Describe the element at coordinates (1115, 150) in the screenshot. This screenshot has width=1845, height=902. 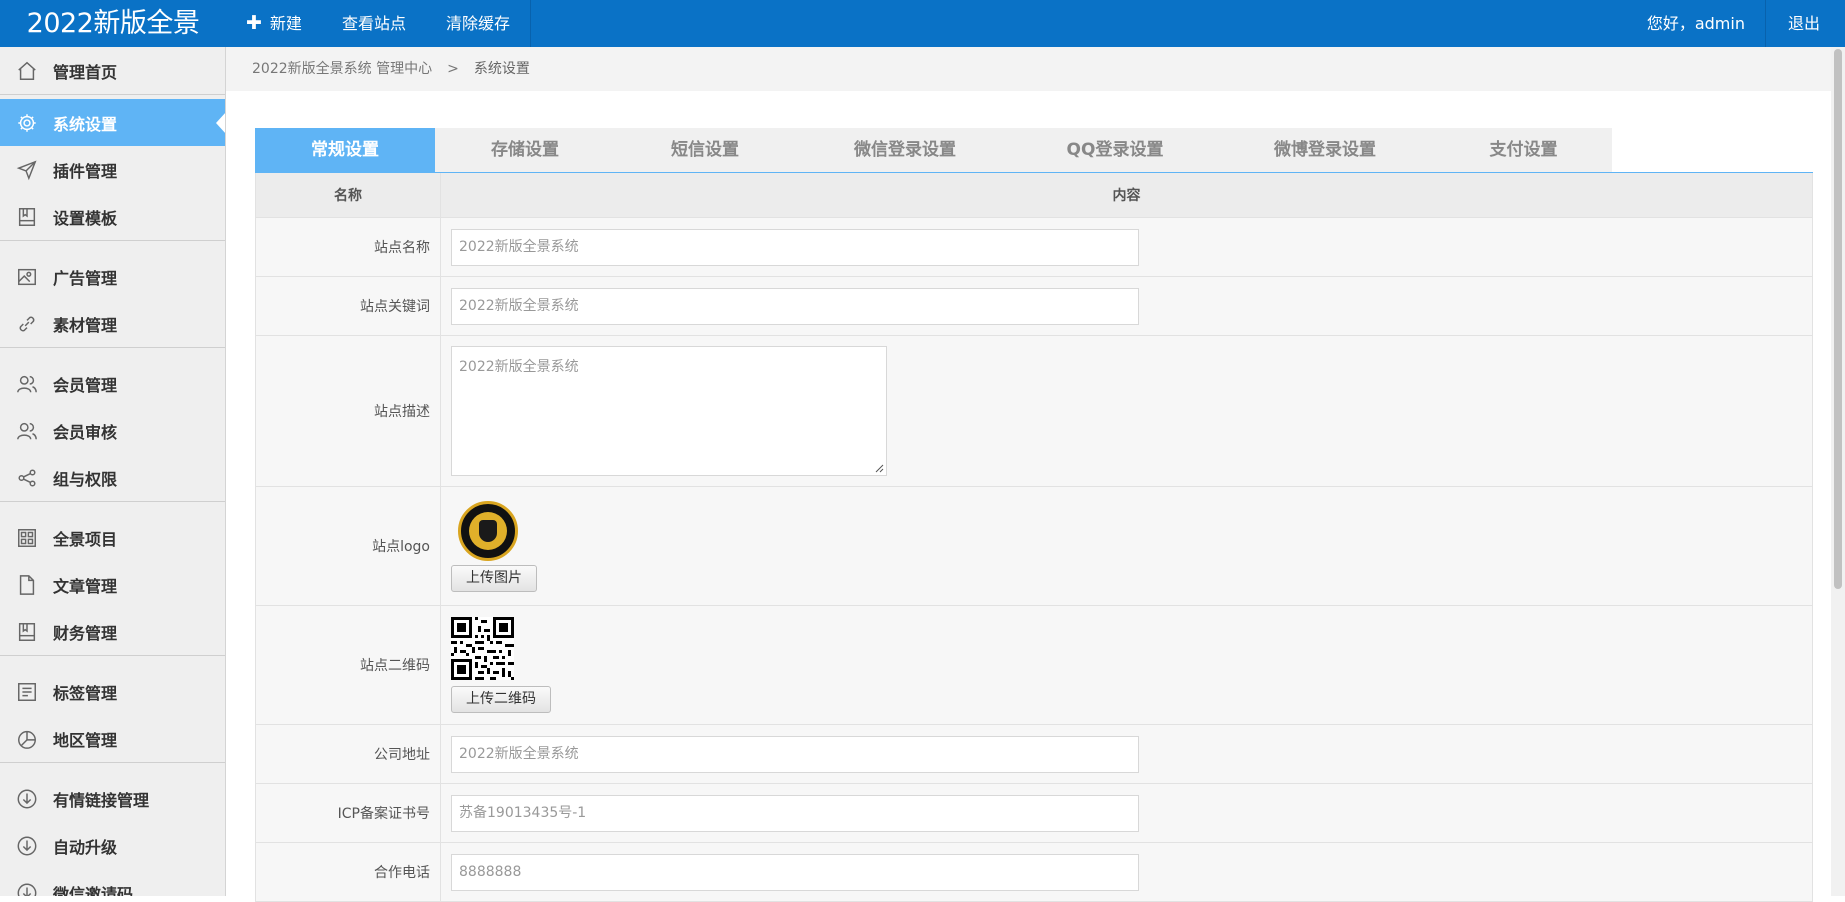
I see `tab-qq-login: QQ登录设置` at that location.